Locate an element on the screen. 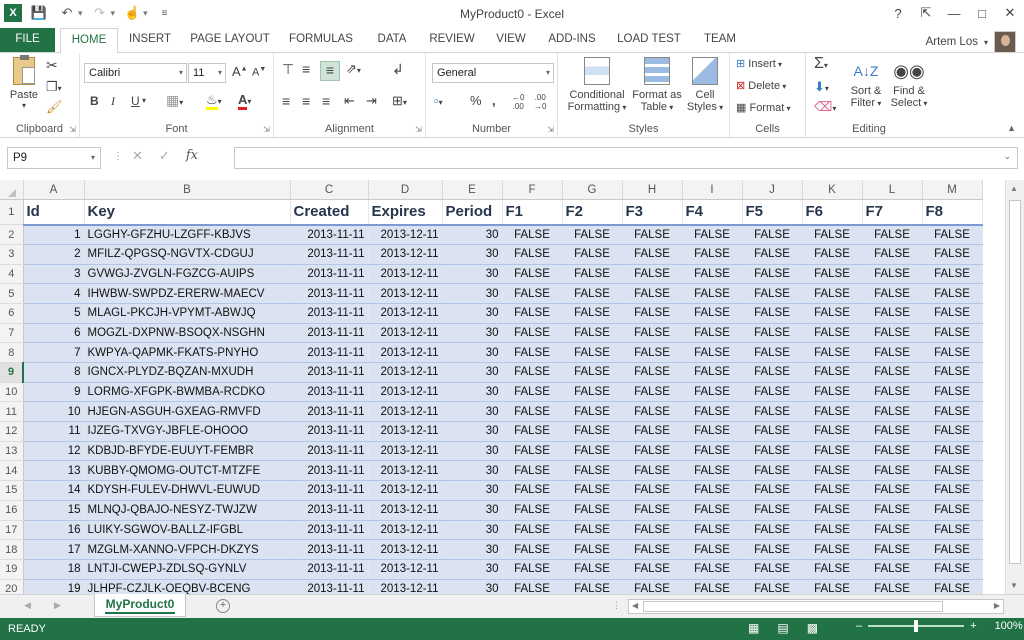 Image resolution: width=1024 pixels, height=640 pixels. scroll-right-icon: ▶ is located at coordinates (997, 605).